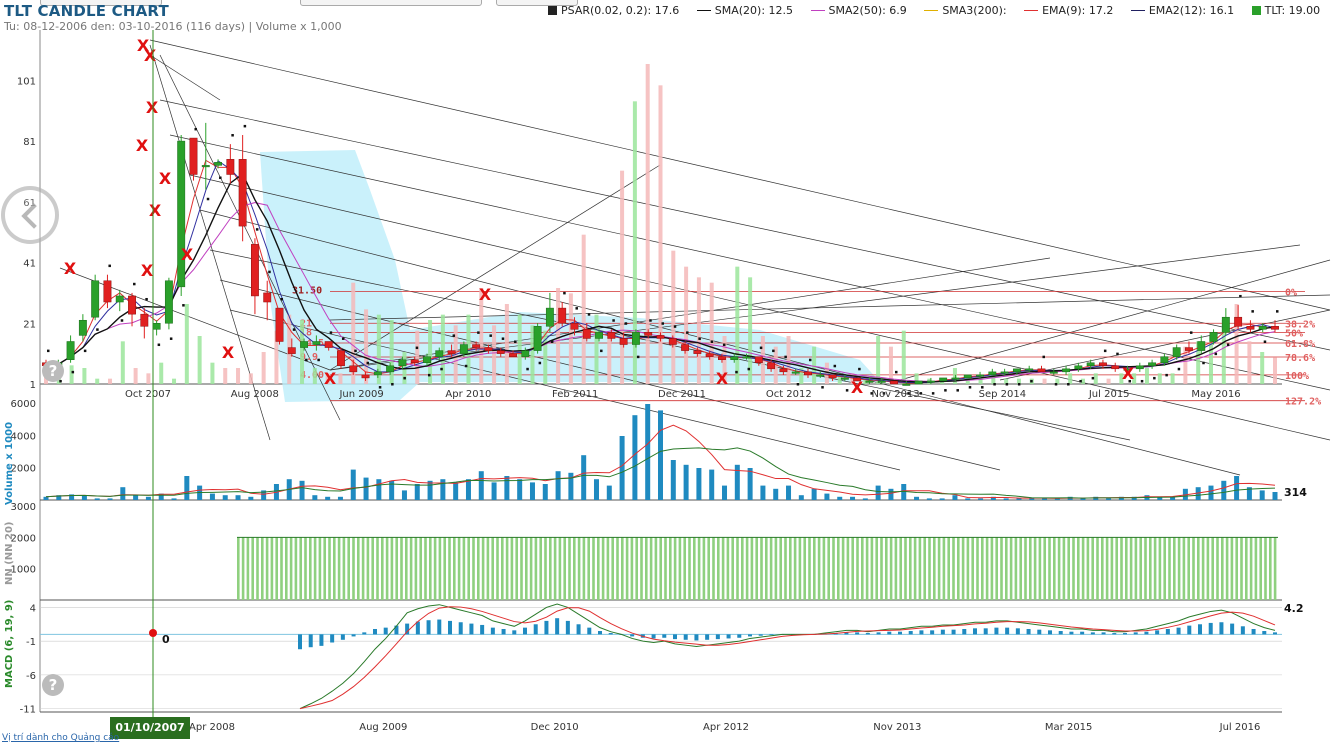 Image resolution: width=1342 pixels, height=743 pixels. What do you see at coordinates (391, 3) in the screenshot?
I see `toolbar-button-middle` at bounding box center [391, 3].